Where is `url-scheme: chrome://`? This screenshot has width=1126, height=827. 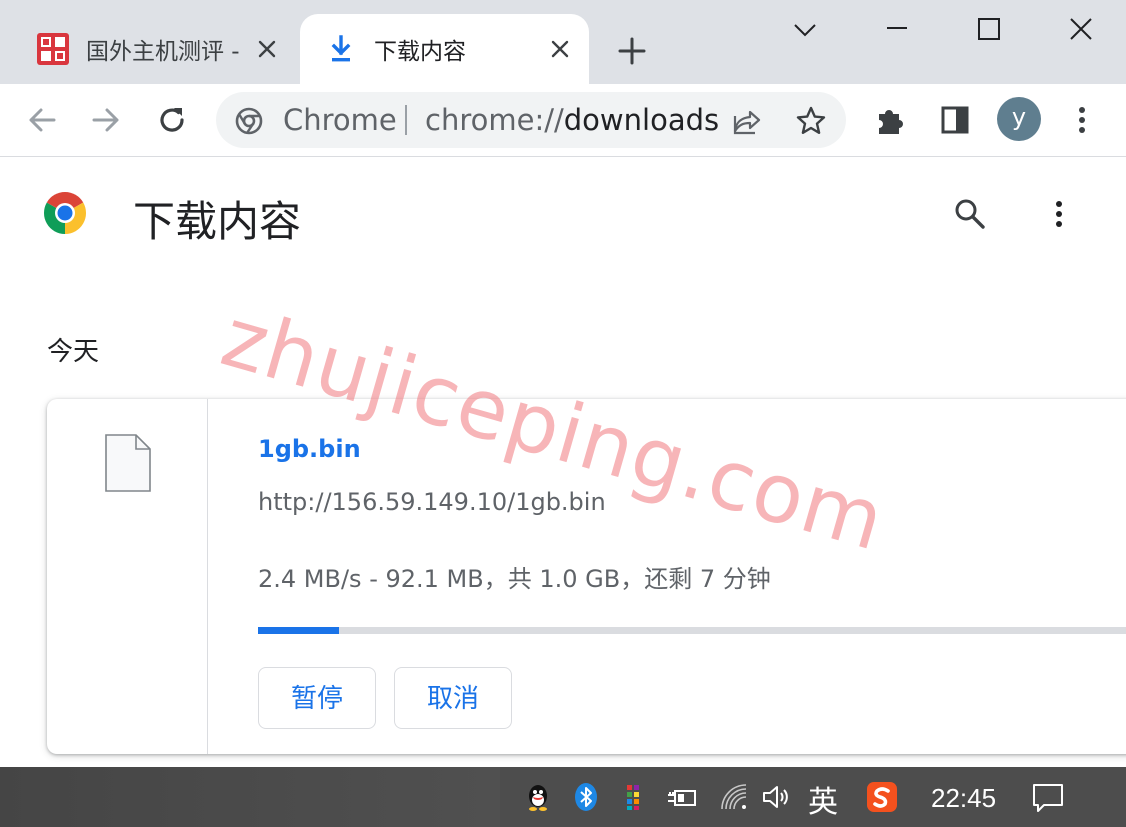
url-scheme: chrome:// is located at coordinates (494, 120).